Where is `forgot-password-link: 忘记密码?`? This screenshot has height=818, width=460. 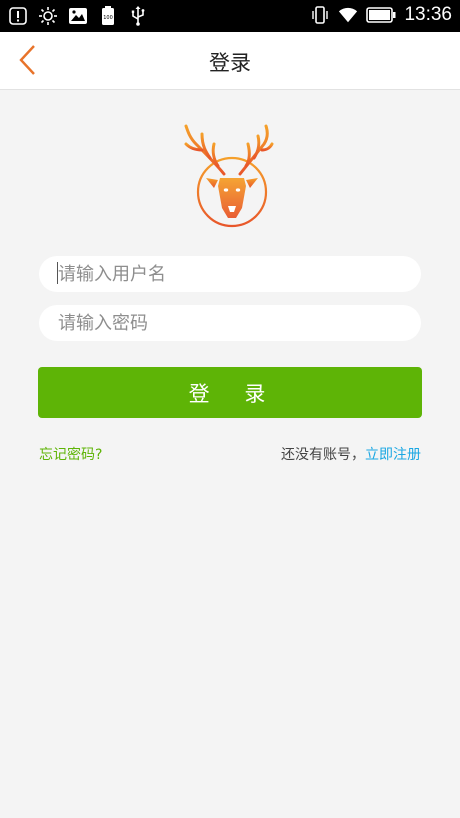
forgot-password-link: 忘记密码? is located at coordinates (70, 454).